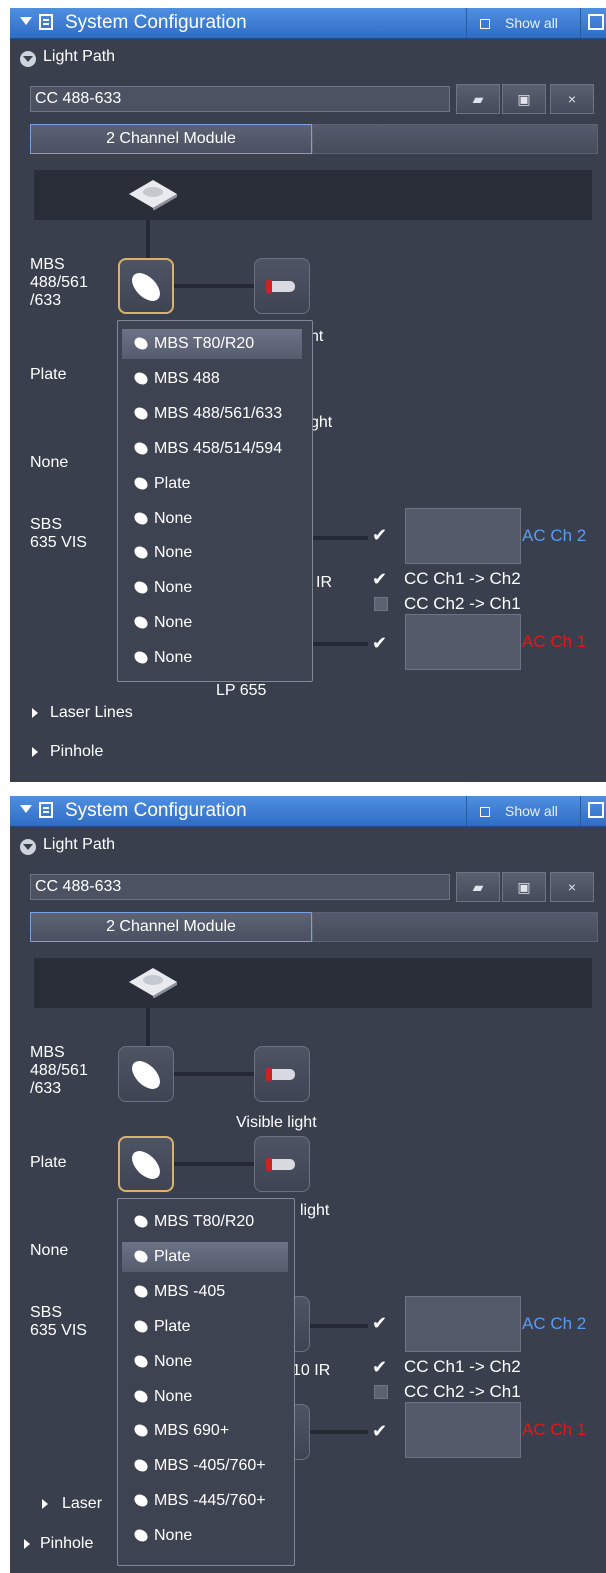 The width and height of the screenshot is (606, 1573). Describe the element at coordinates (311, 1370) in the screenshot. I see `partial-label: 10 IR` at that location.